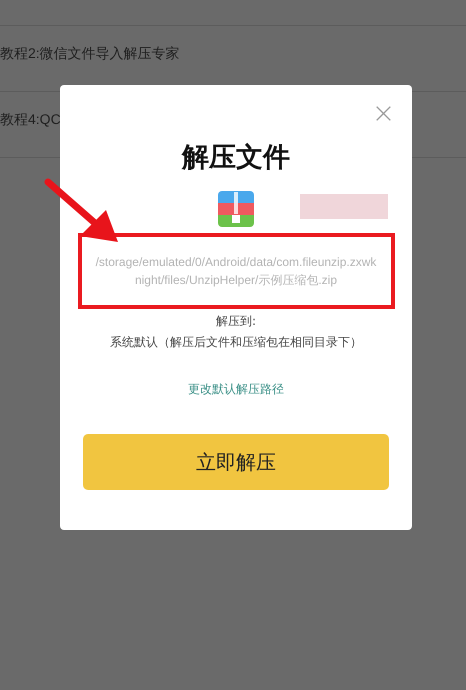 The width and height of the screenshot is (466, 690). What do you see at coordinates (90, 53) in the screenshot?
I see `list-item-title: 教程2:微信文件导入解压专家` at bounding box center [90, 53].